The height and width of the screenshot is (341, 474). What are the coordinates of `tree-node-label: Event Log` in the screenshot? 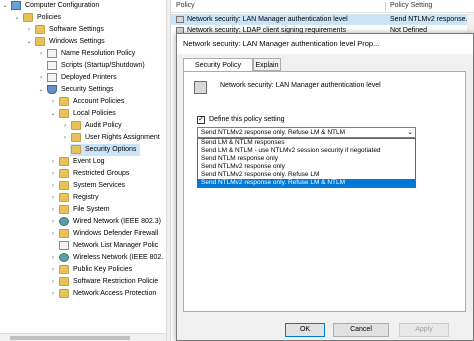 It's located at (89, 161).